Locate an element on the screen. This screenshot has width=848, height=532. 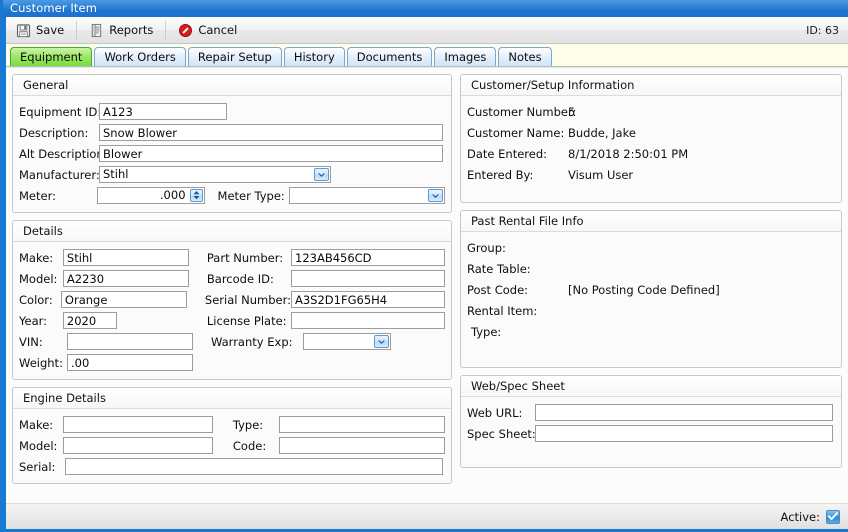
meter-type-combobox is located at coordinates (366, 195).